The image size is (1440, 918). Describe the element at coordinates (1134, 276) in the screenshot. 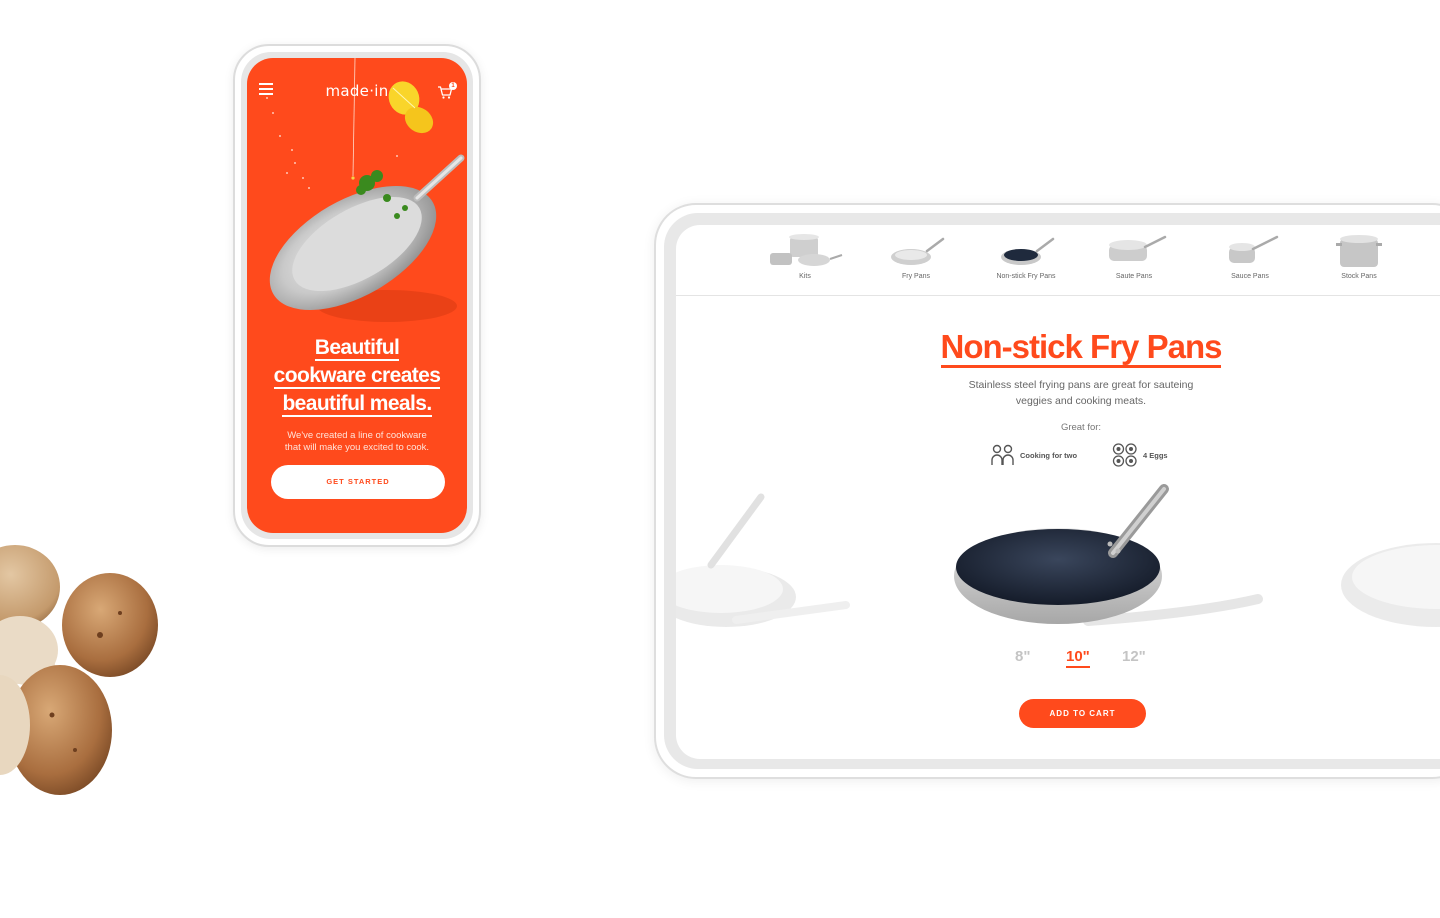

I see `category-label: Saute Pans` at that location.